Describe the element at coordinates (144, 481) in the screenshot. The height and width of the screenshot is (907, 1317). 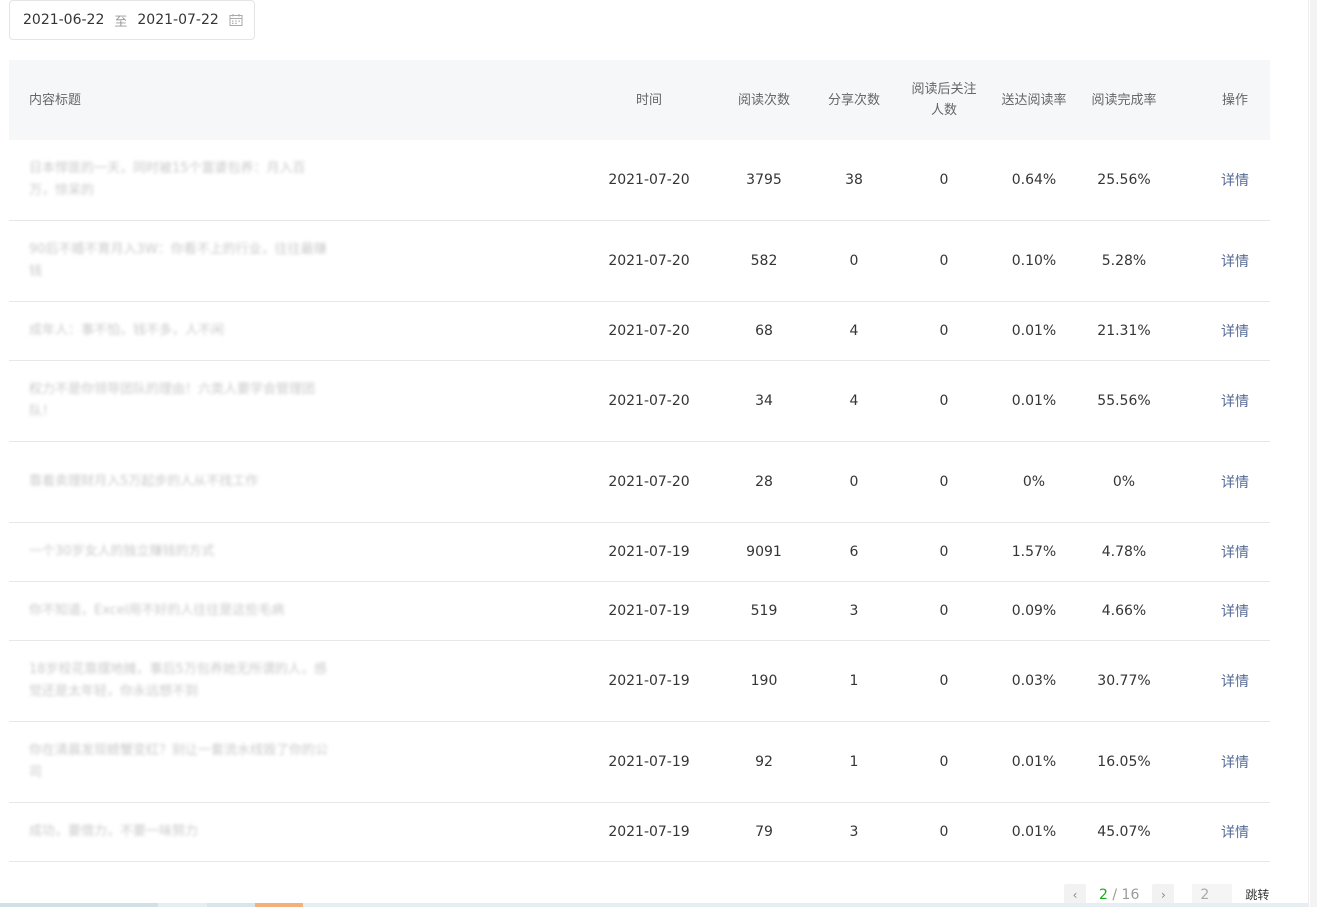
I see `row-title: 靠着卖理财月入5万起步的人从不找工作` at that location.